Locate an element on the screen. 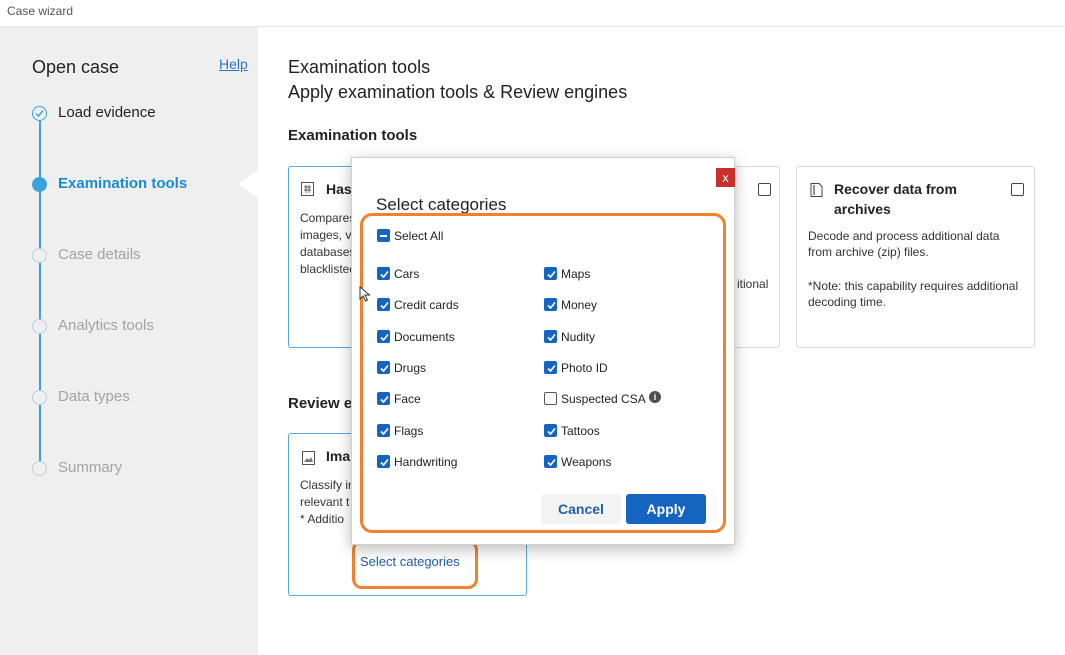  active-step-pointer is located at coordinates (248, 184).